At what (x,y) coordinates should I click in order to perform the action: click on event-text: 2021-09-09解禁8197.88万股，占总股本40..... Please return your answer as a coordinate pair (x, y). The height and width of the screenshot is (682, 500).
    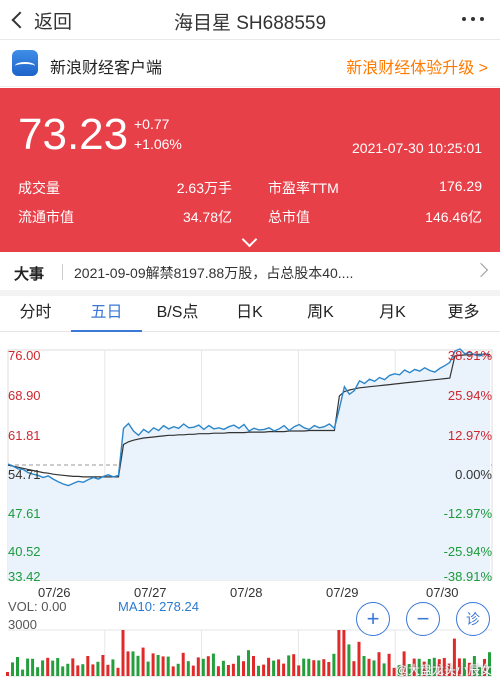
    Looking at the image, I should click on (214, 273).